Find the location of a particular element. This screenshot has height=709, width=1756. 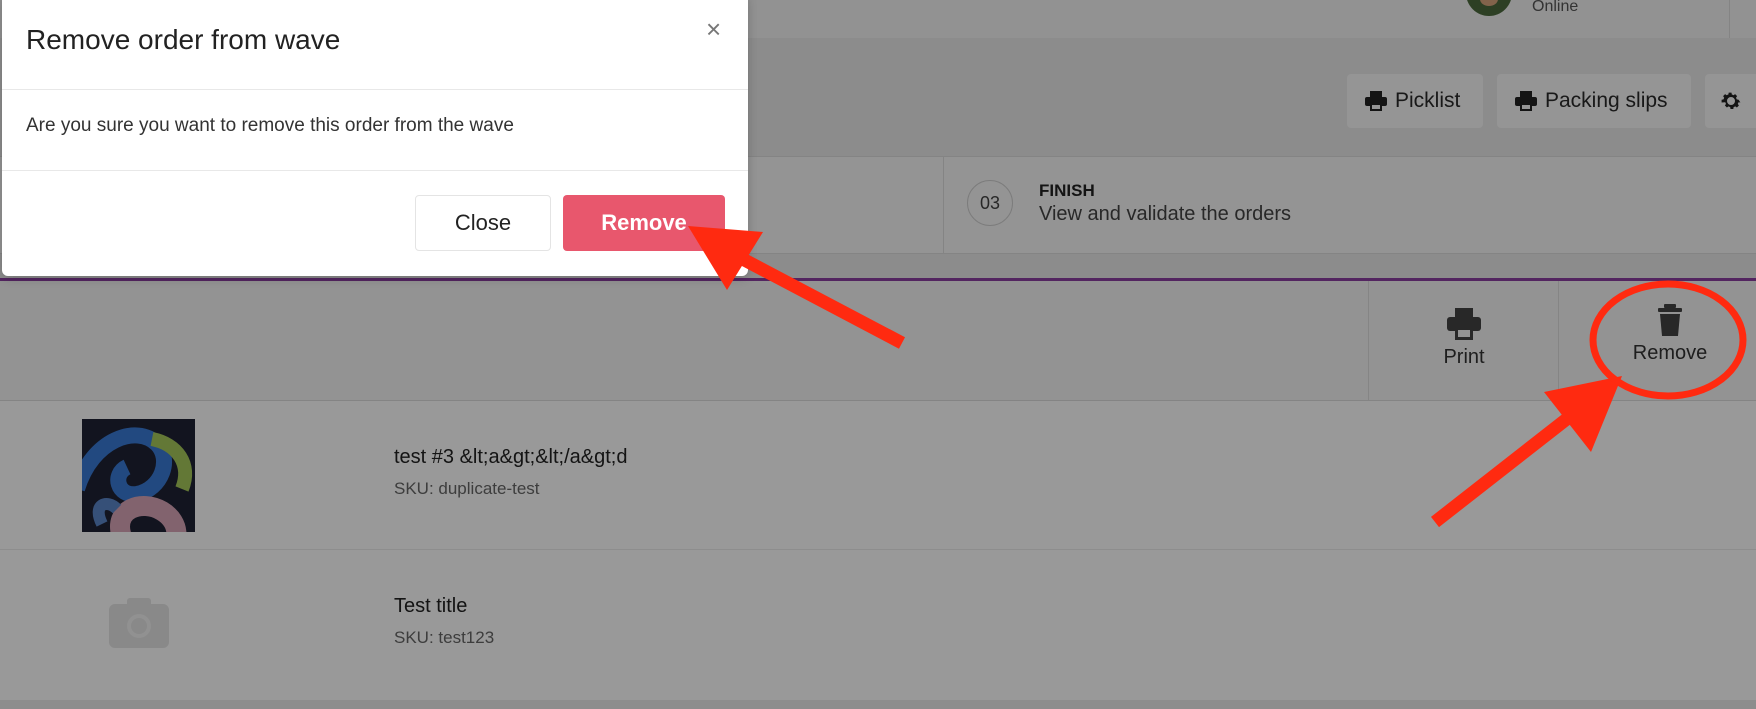

dialog-title: Remove order from wave is located at coordinates (183, 39).